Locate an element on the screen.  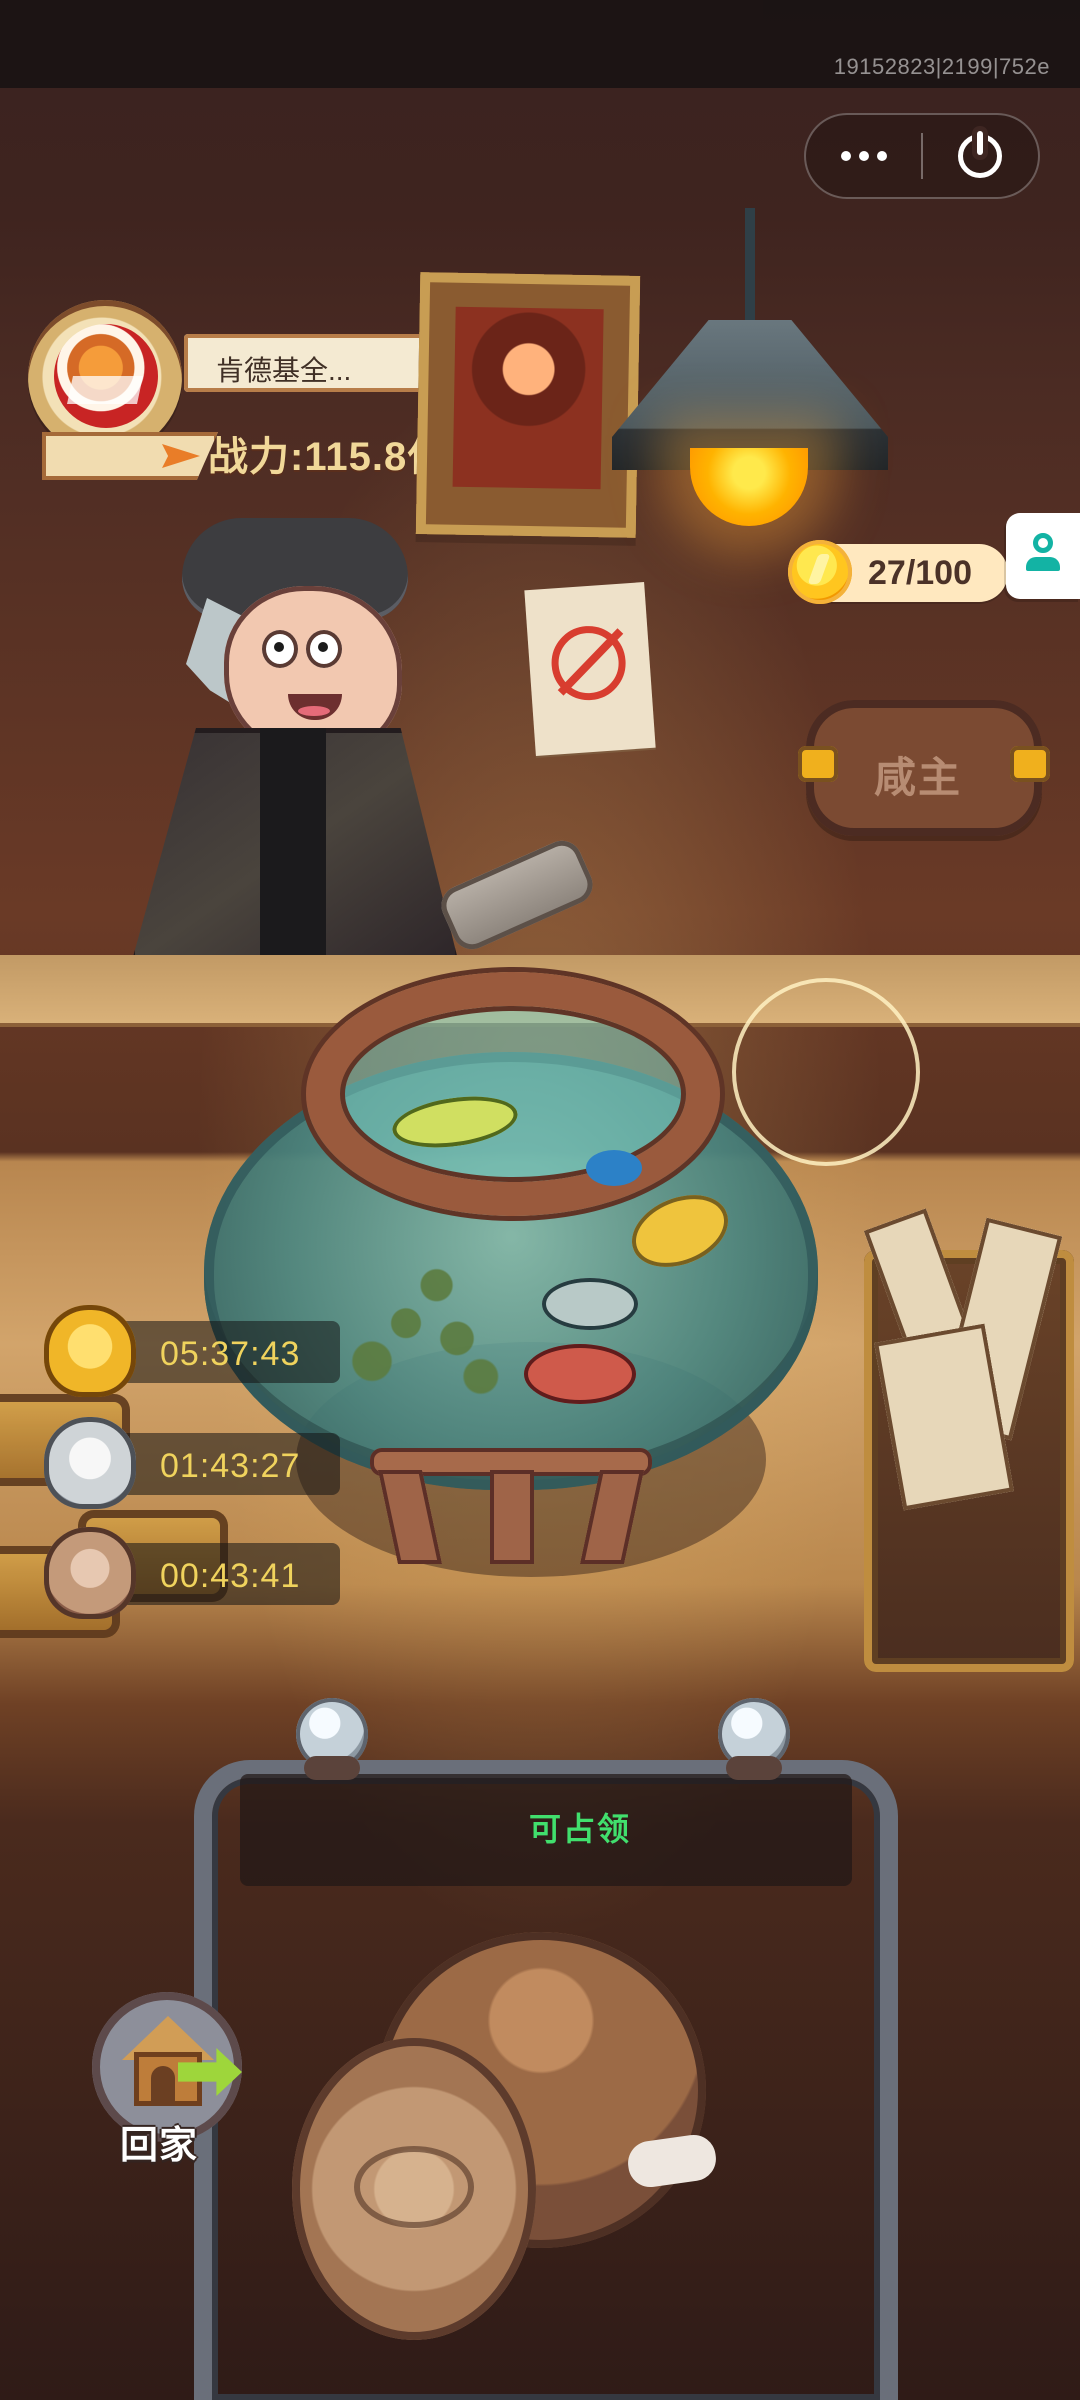
red-fish is located at coordinates (580, 1374).